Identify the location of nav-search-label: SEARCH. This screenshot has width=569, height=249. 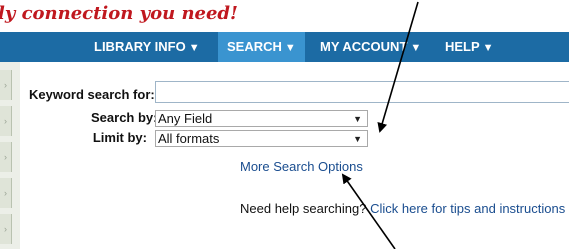
(254, 46).